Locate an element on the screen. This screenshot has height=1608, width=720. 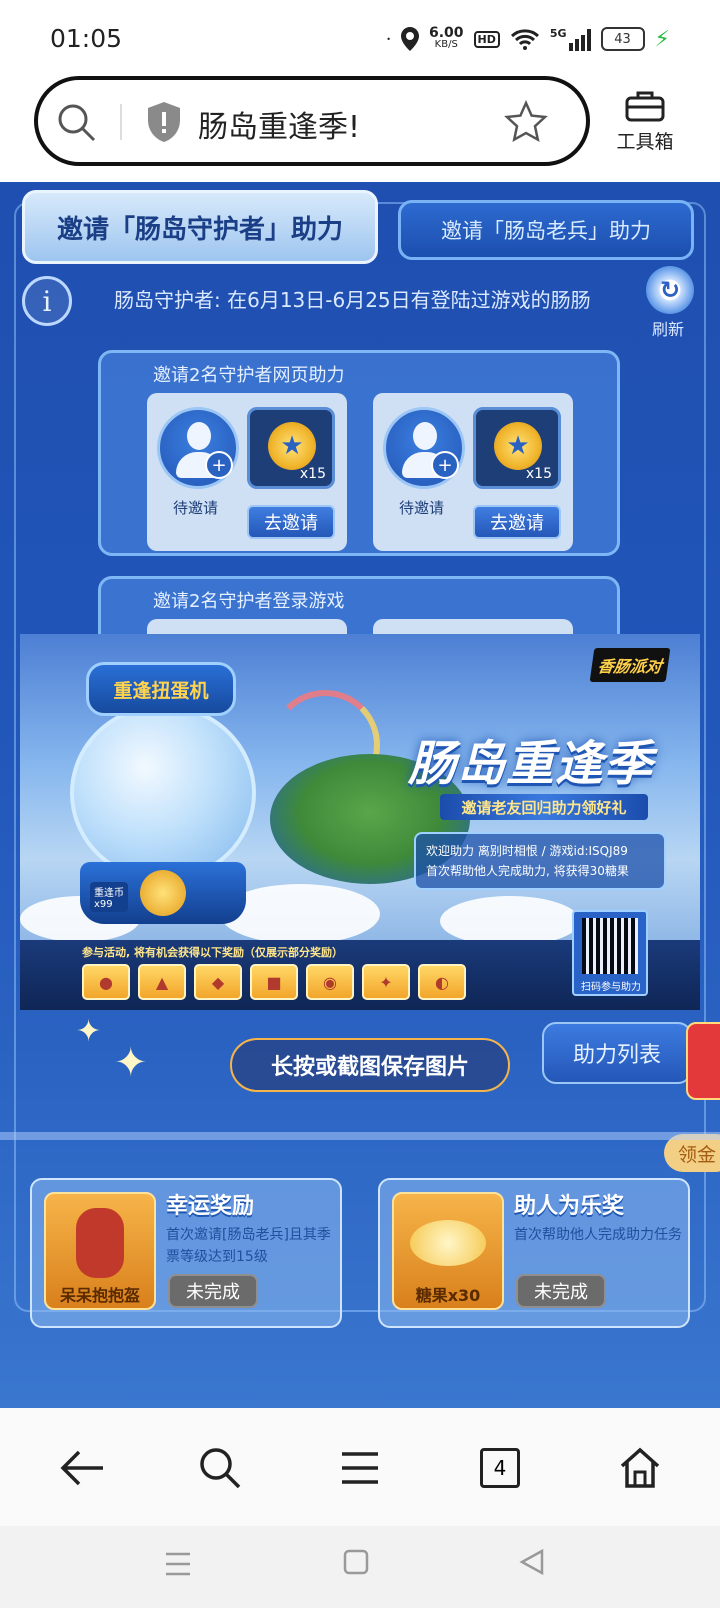
card-description: 首次帮助他人完成助力任务 is located at coordinates (598, 1235).